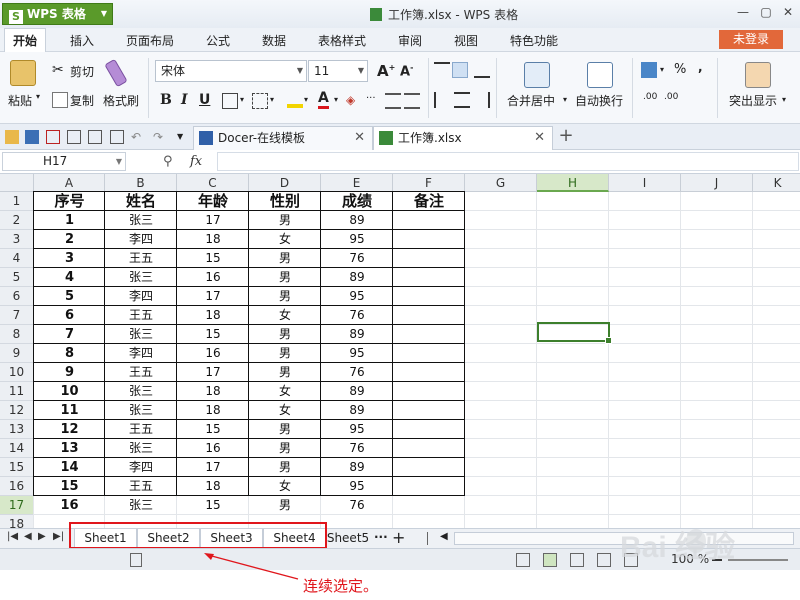 The image size is (800, 600). What do you see at coordinates (69, 258) in the screenshot?
I see `table-cell: 3` at bounding box center [69, 258].